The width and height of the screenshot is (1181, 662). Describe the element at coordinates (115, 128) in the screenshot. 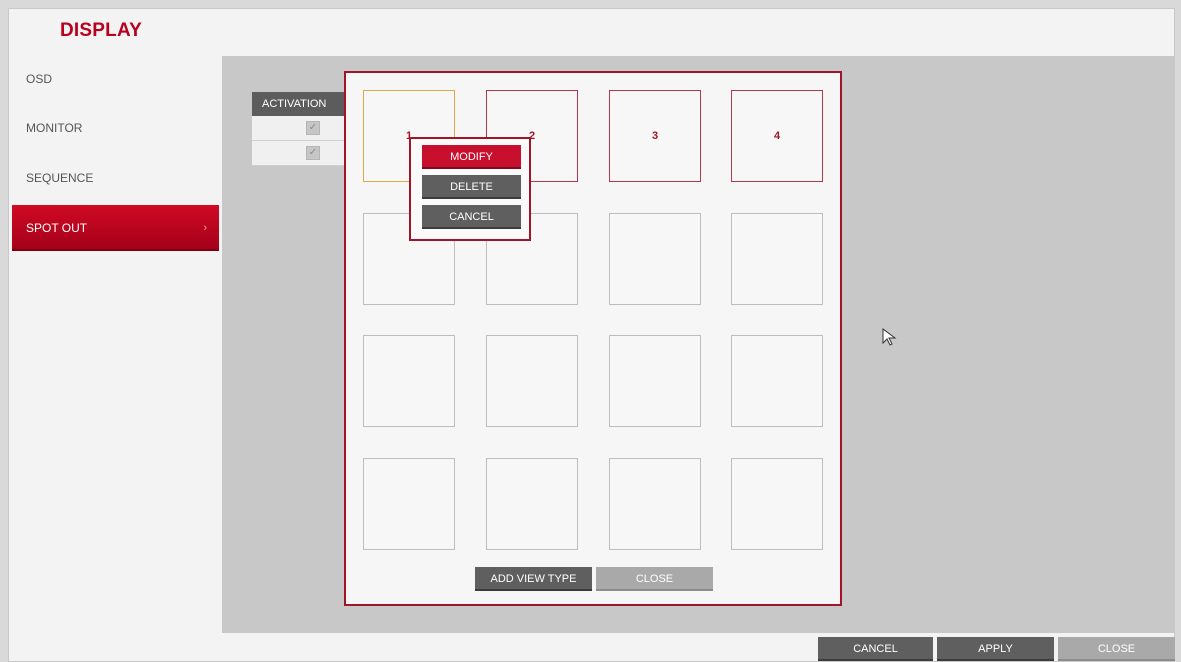

I see `sidebar-item-monitor: MONITOR` at that location.